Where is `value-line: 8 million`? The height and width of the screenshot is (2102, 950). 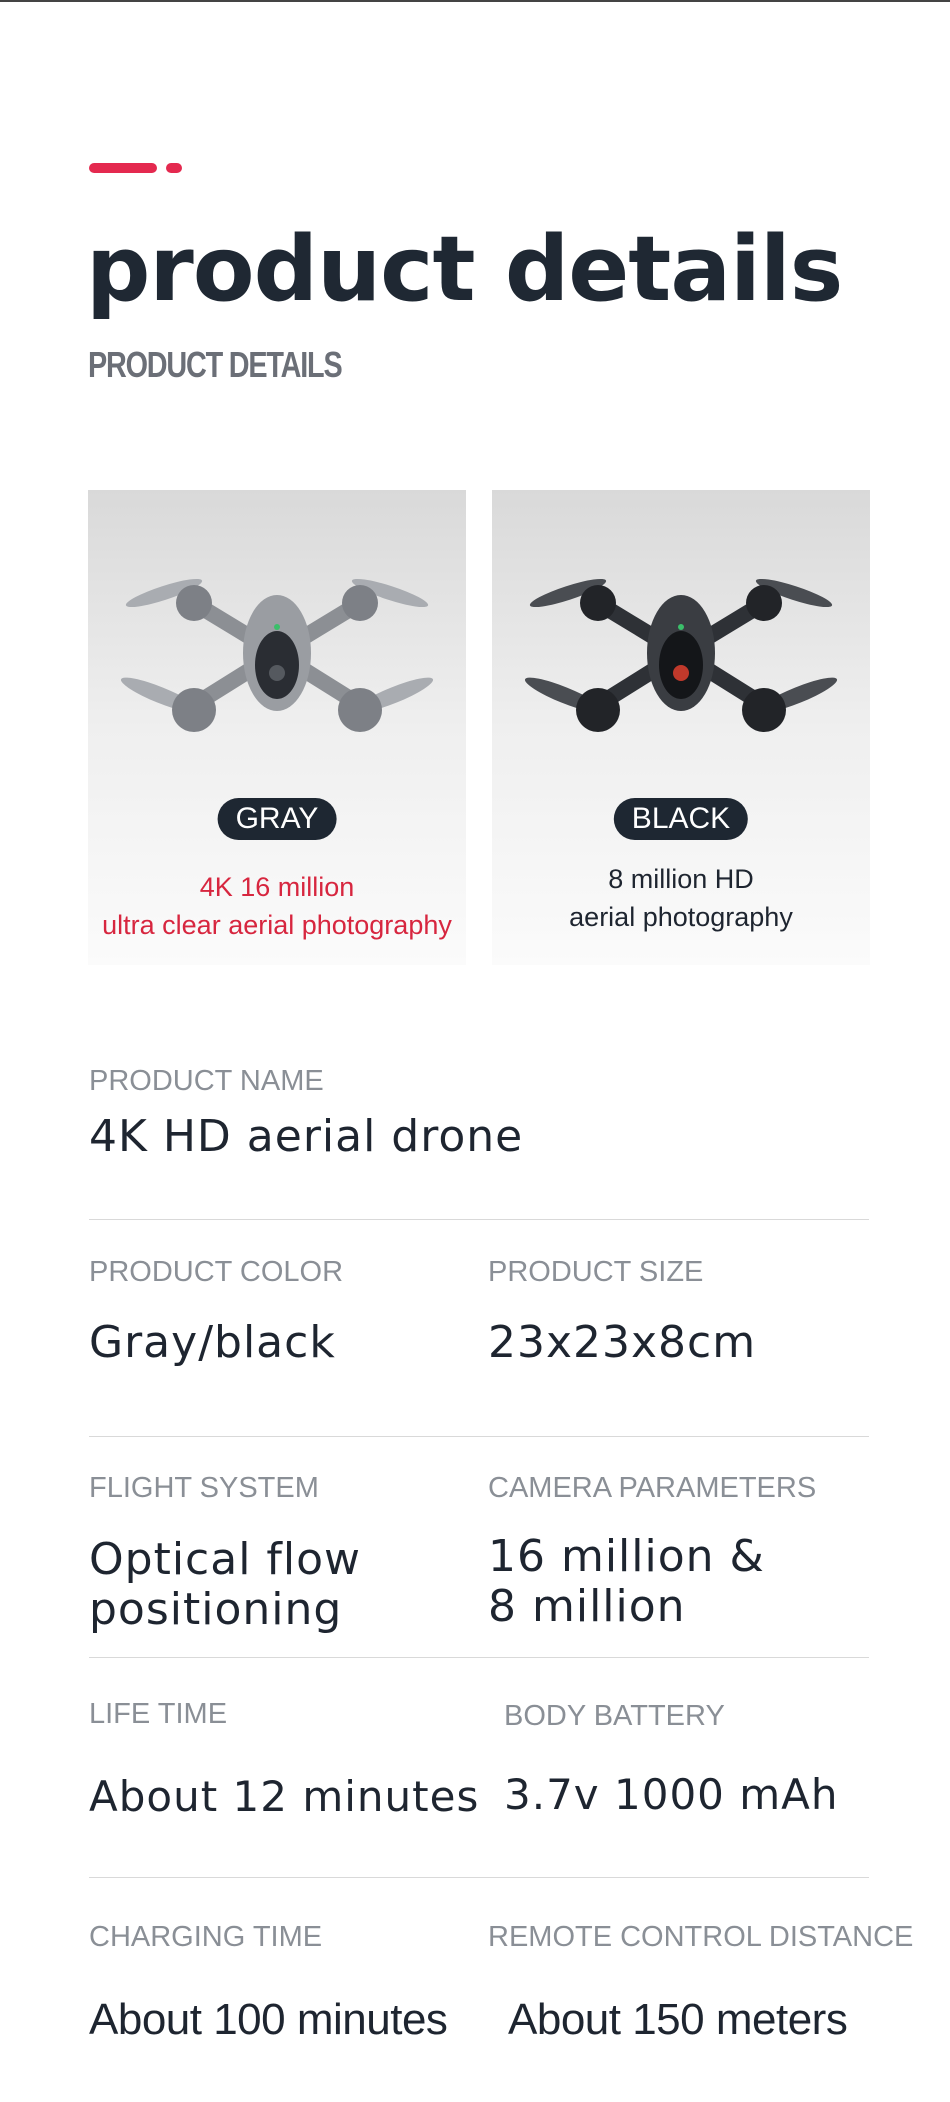 value-line: 8 million is located at coordinates (587, 1606).